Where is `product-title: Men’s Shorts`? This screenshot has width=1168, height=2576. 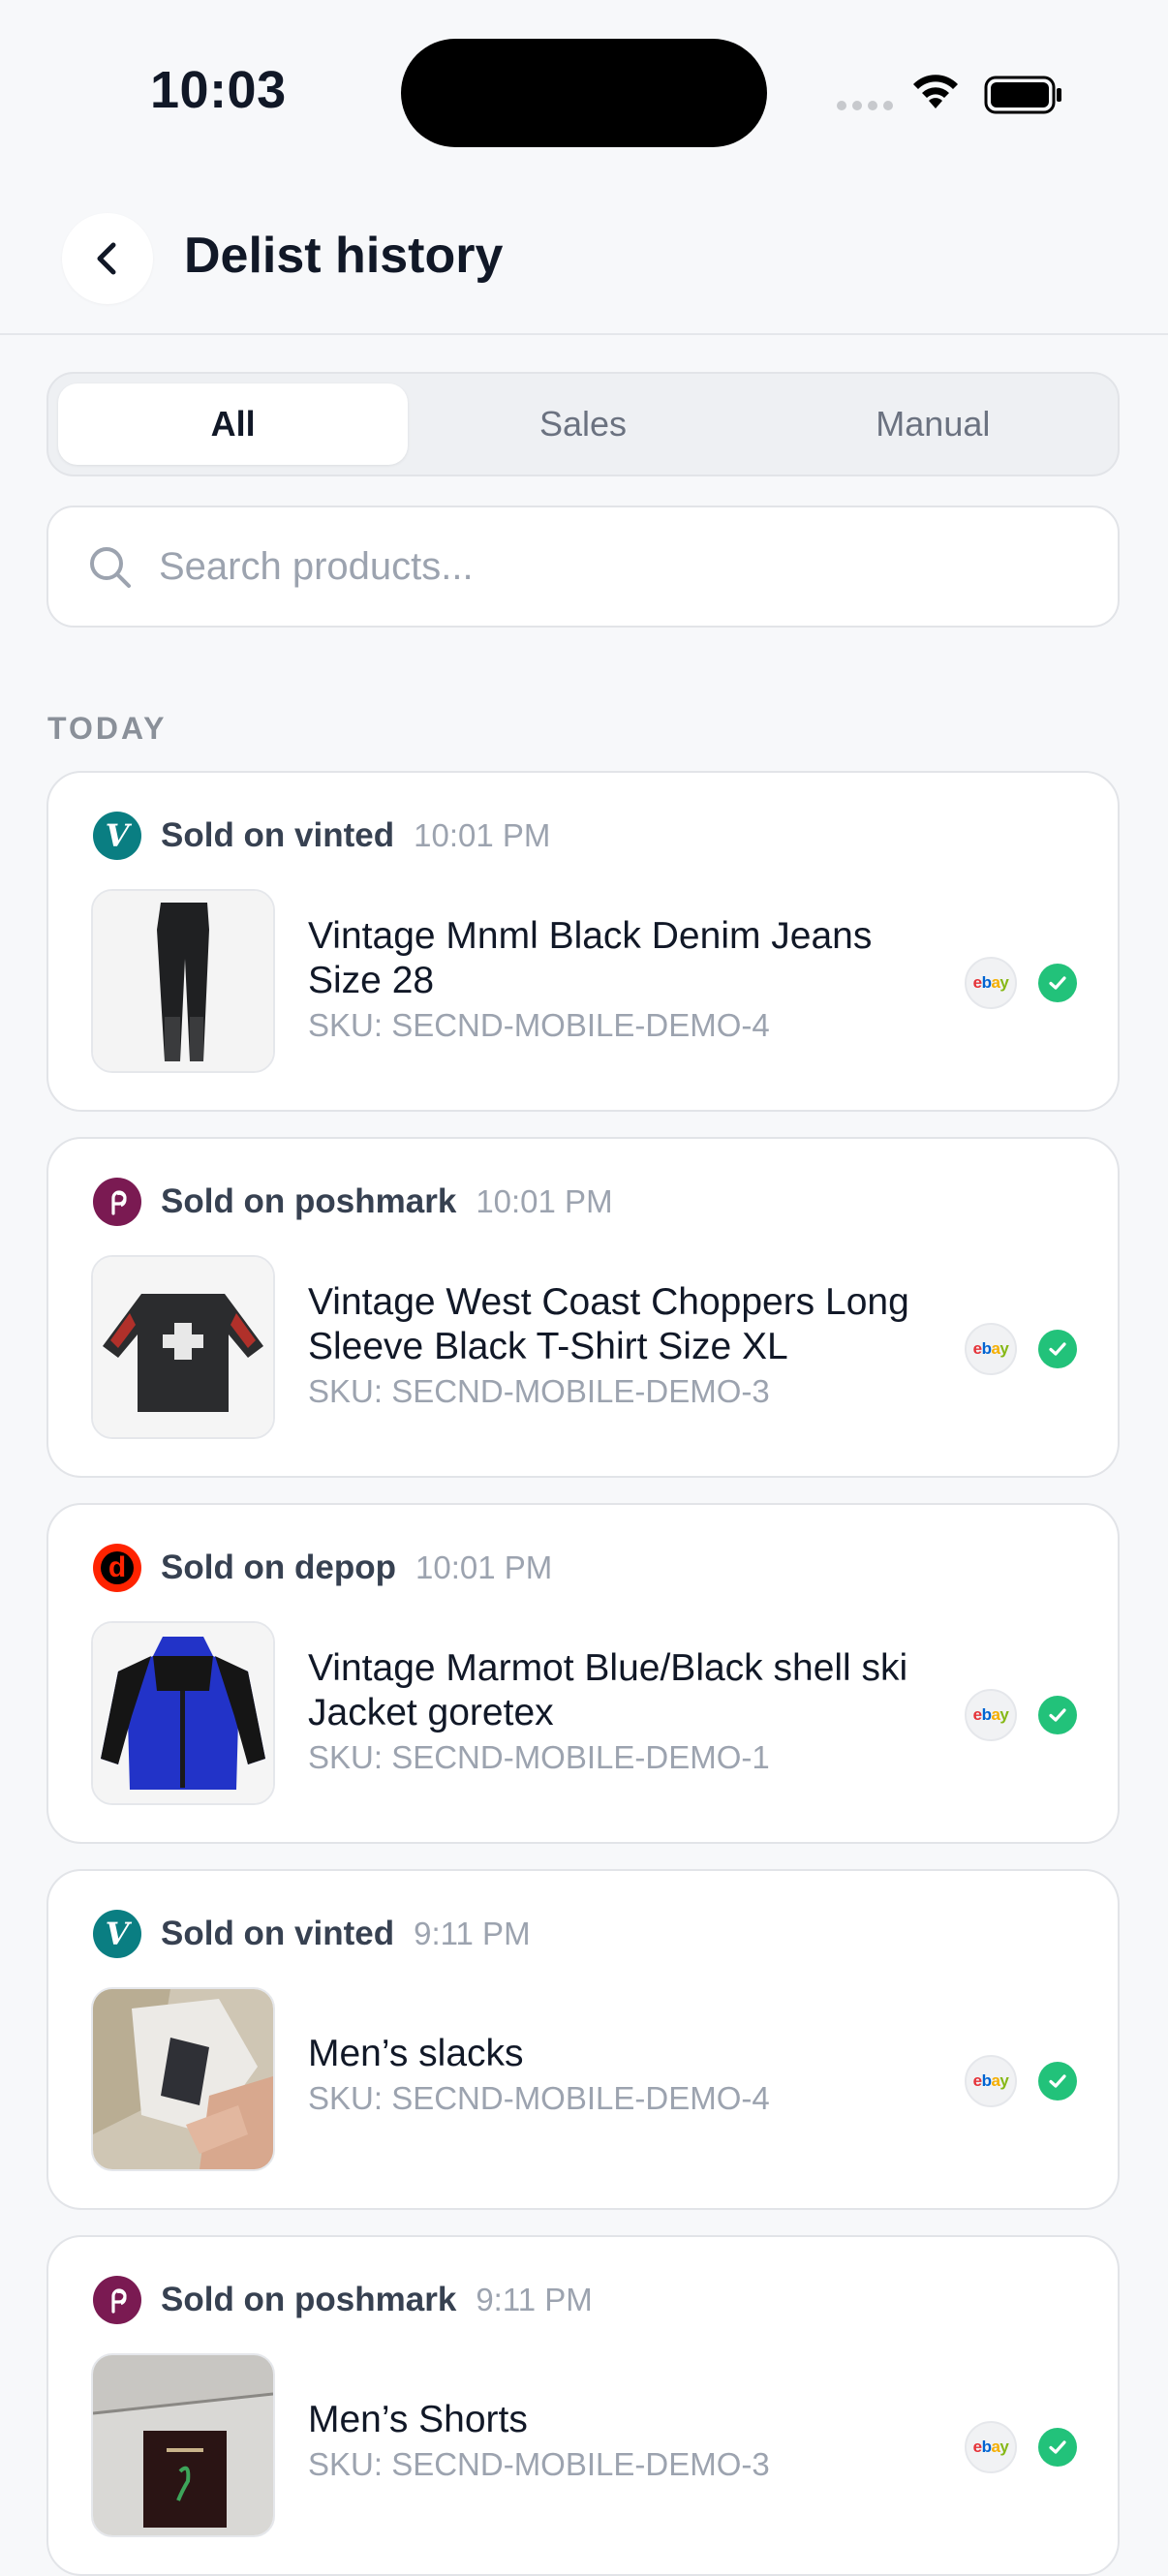
product-title: Men’s Shorts is located at coordinates (418, 2419).